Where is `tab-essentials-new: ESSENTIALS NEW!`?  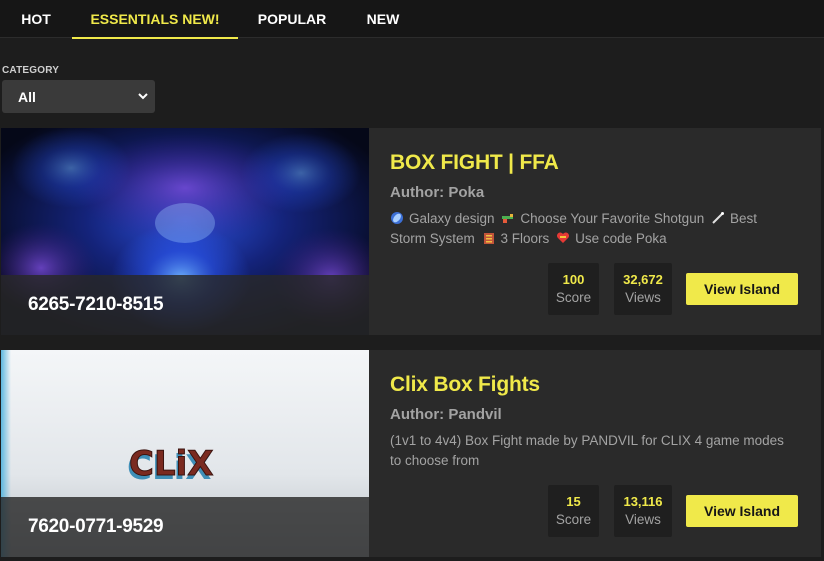 tab-essentials-new: ESSENTIALS NEW! is located at coordinates (155, 19).